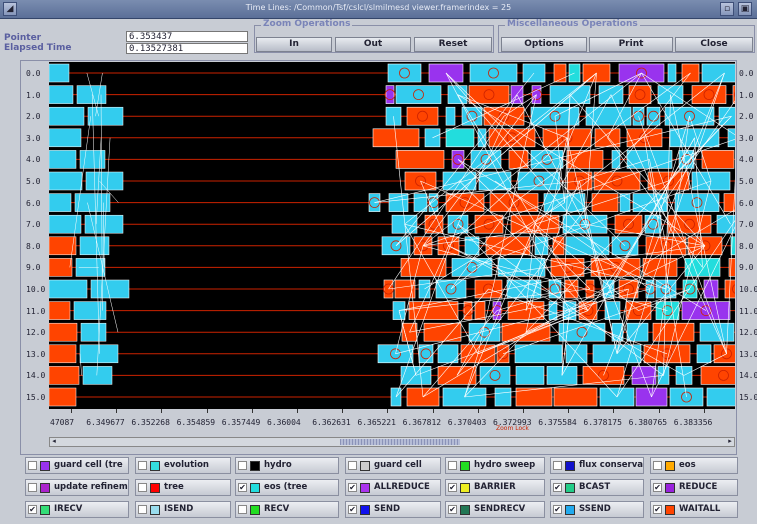 The width and height of the screenshot is (757, 524). What do you see at coordinates (544, 44) in the screenshot?
I see `options-button: Options` at bounding box center [544, 44].